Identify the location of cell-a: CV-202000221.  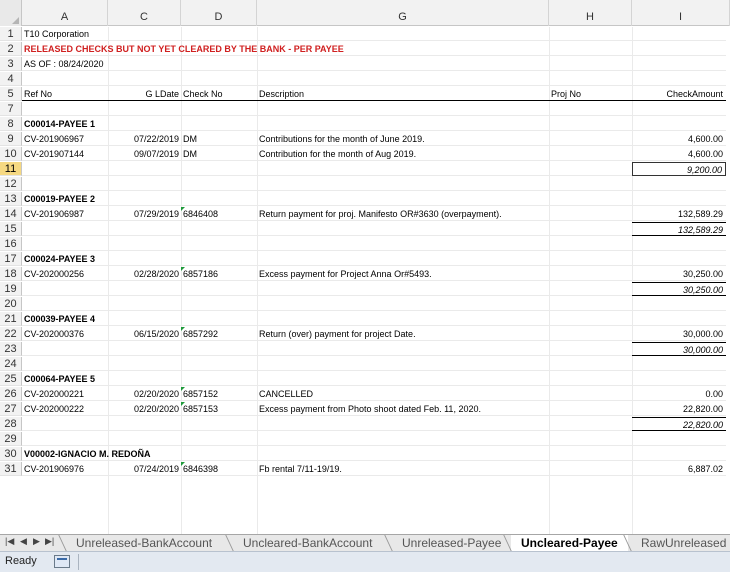
(65, 394).